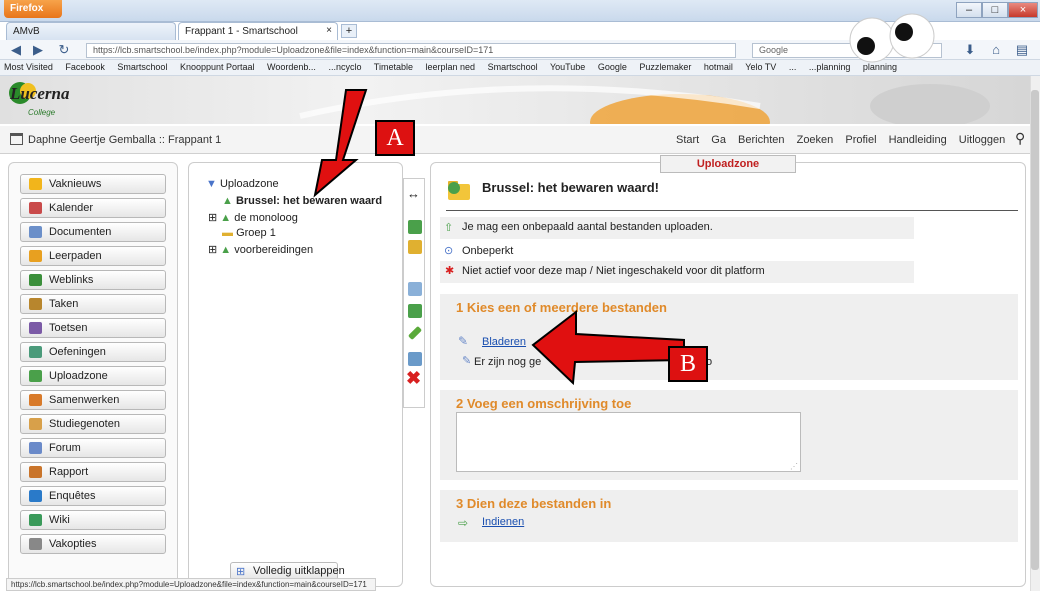 Image resolution: width=1040 pixels, height=591 pixels. Describe the element at coordinates (503, 522) in the screenshot. I see `submit-link: Indienen` at that location.